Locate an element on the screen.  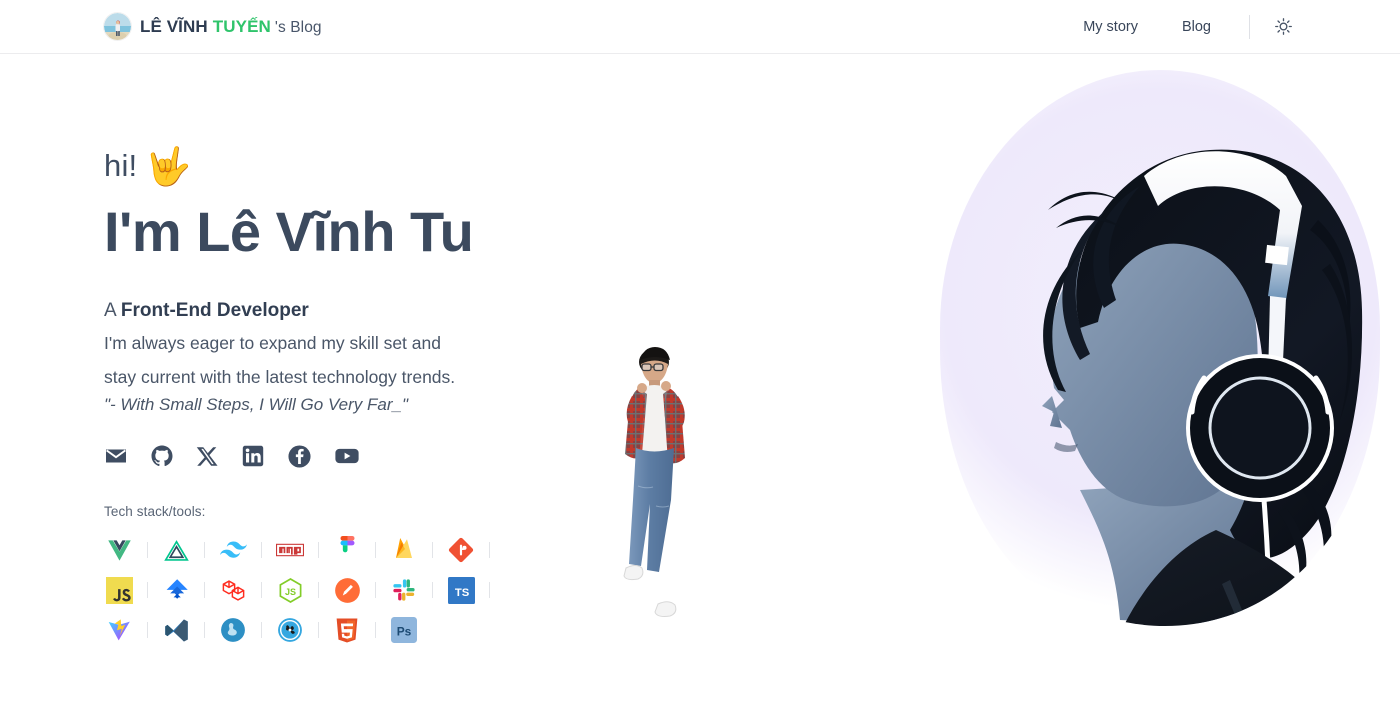
tool-npm is located at coordinates (290, 550).